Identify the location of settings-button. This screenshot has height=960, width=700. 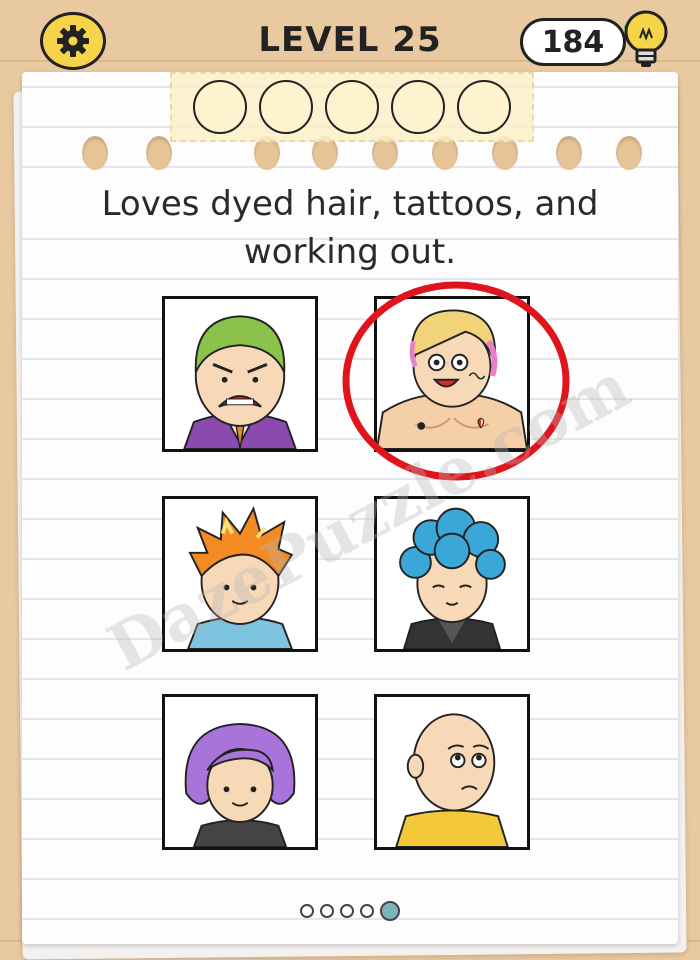
(73, 41).